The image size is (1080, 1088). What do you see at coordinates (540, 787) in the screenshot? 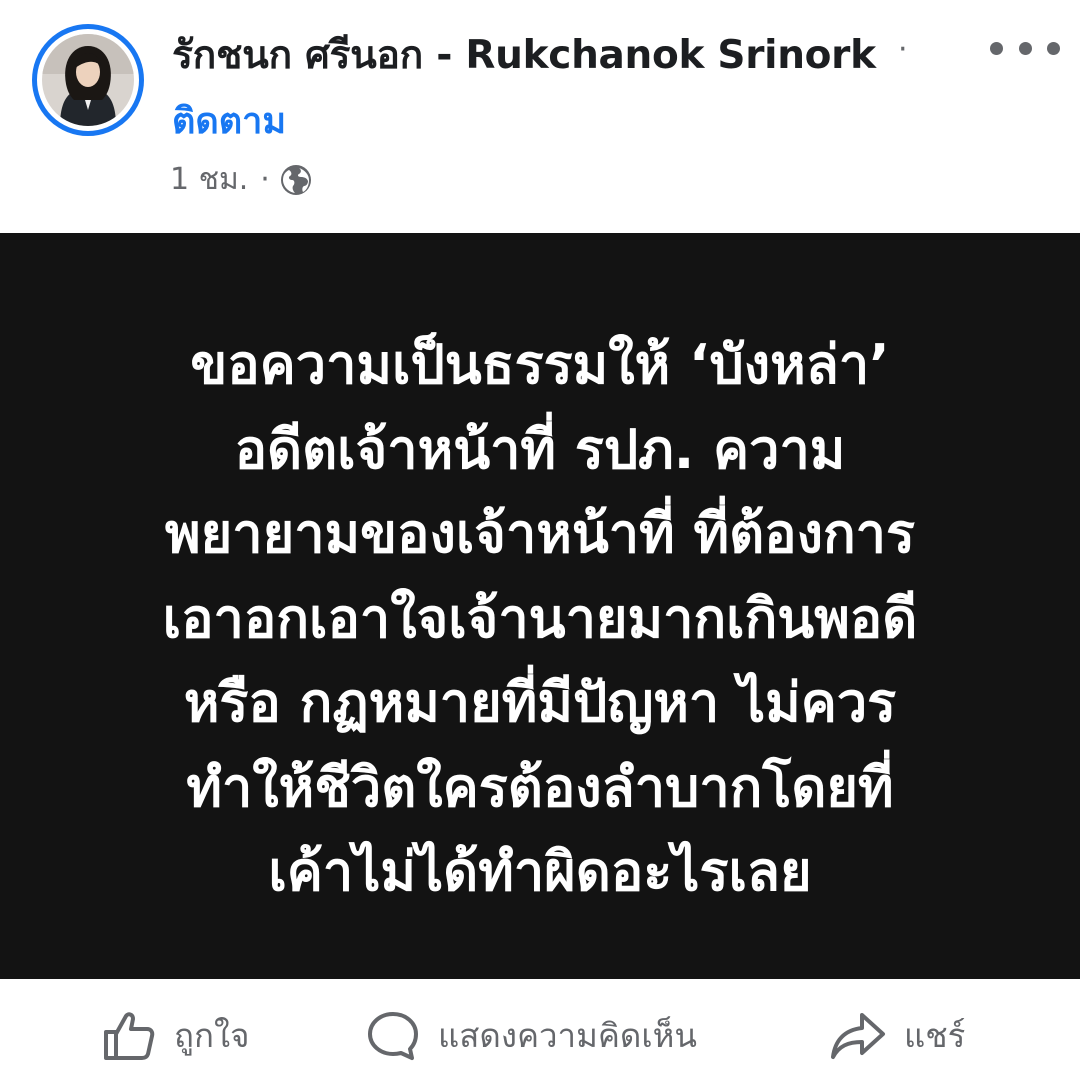
I see `image-text-line: ทำให้ชีวิตใครต้องลำบากโดยที่` at bounding box center [540, 787].